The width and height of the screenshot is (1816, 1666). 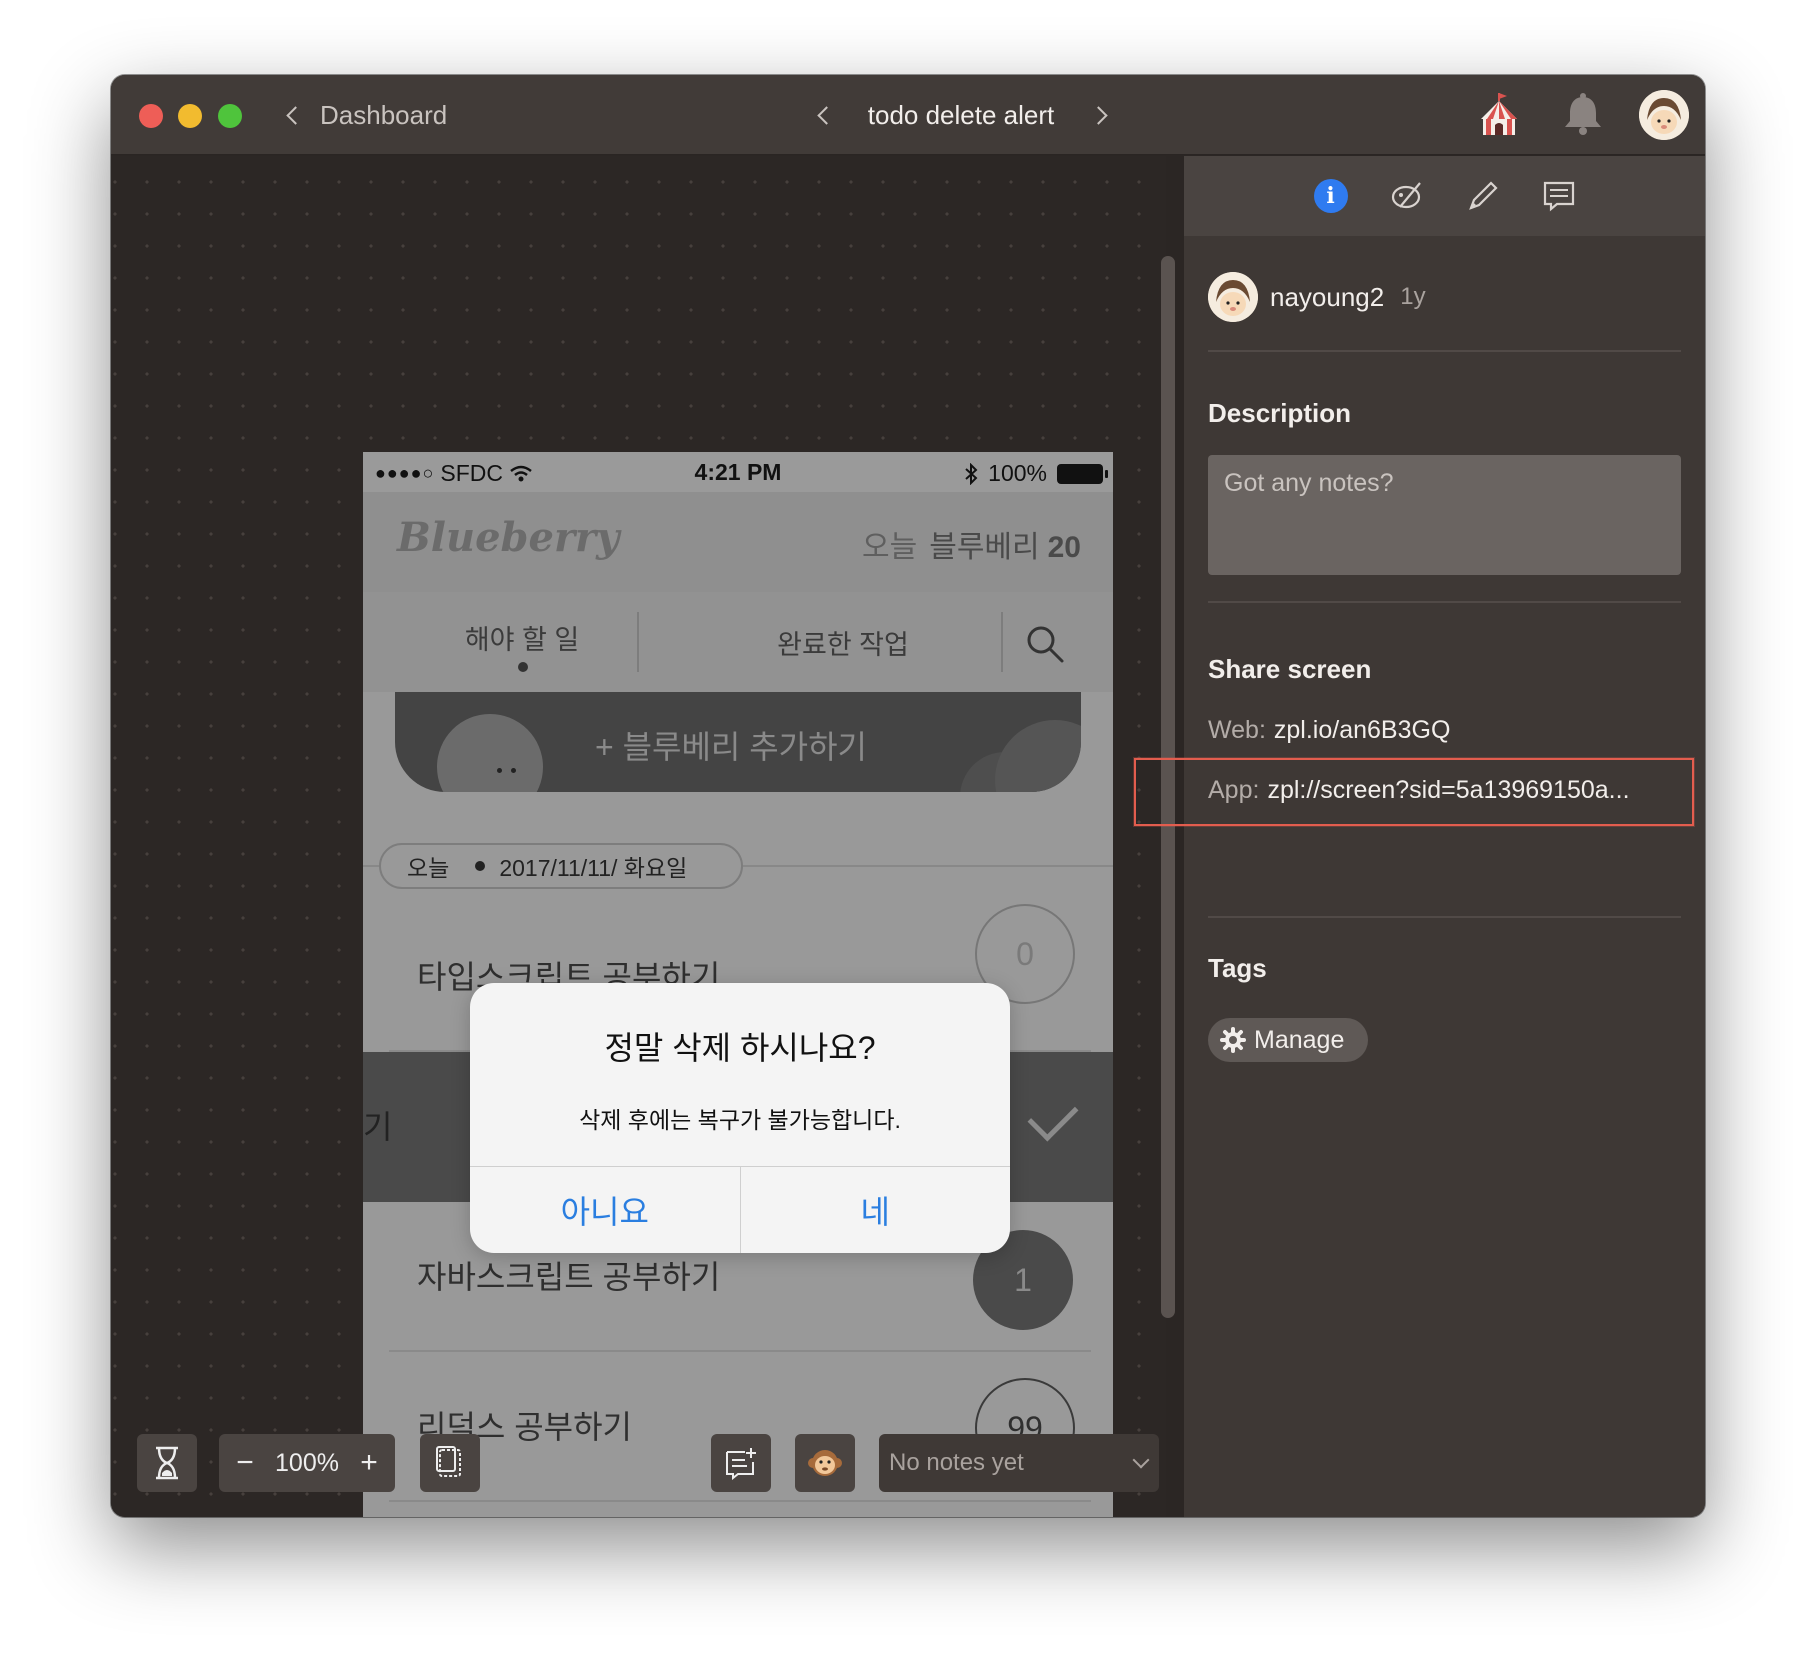 What do you see at coordinates (971, 473) in the screenshot?
I see `bluetooth-icon` at bounding box center [971, 473].